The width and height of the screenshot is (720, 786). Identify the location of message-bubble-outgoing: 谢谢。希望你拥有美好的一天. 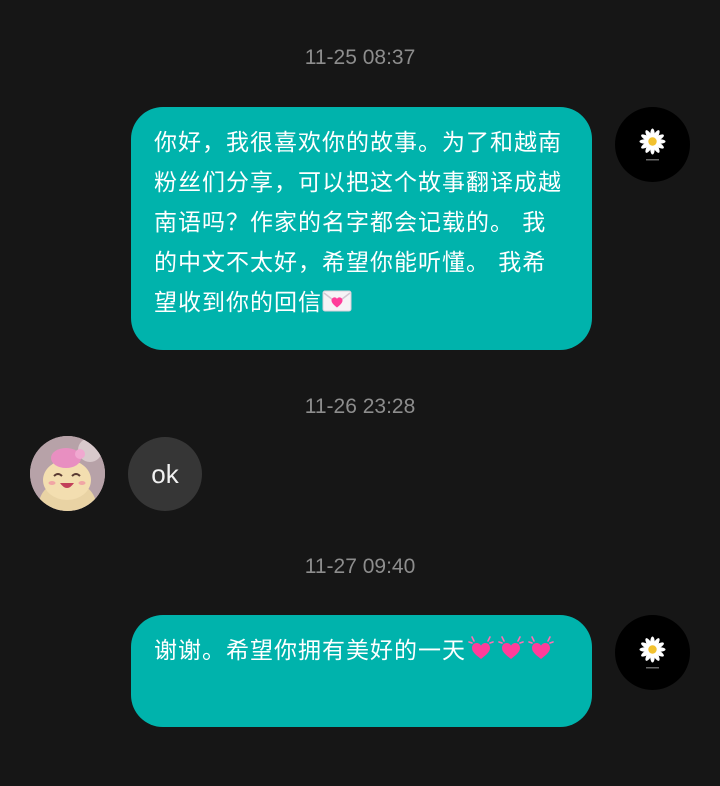
(361, 671).